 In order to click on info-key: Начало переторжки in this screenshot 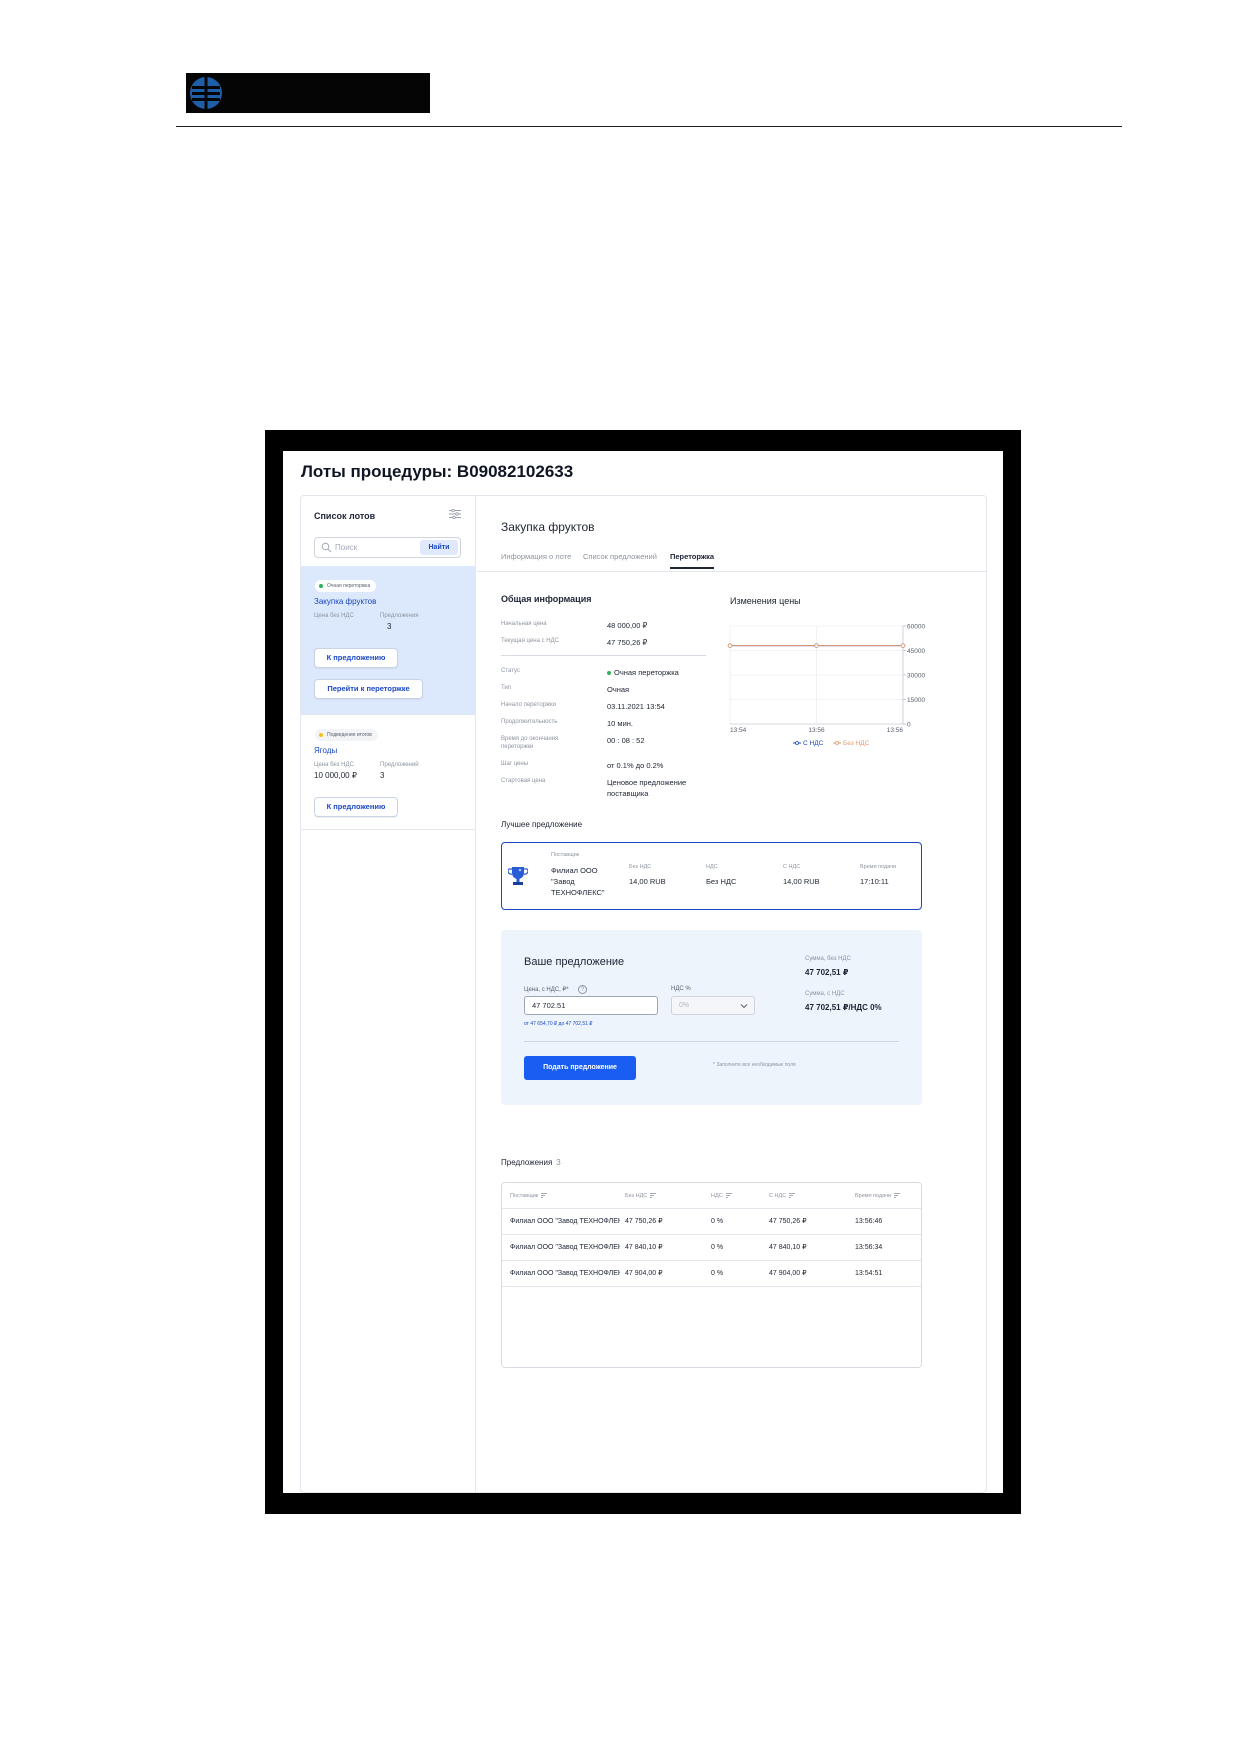, I will do `click(528, 705)`.